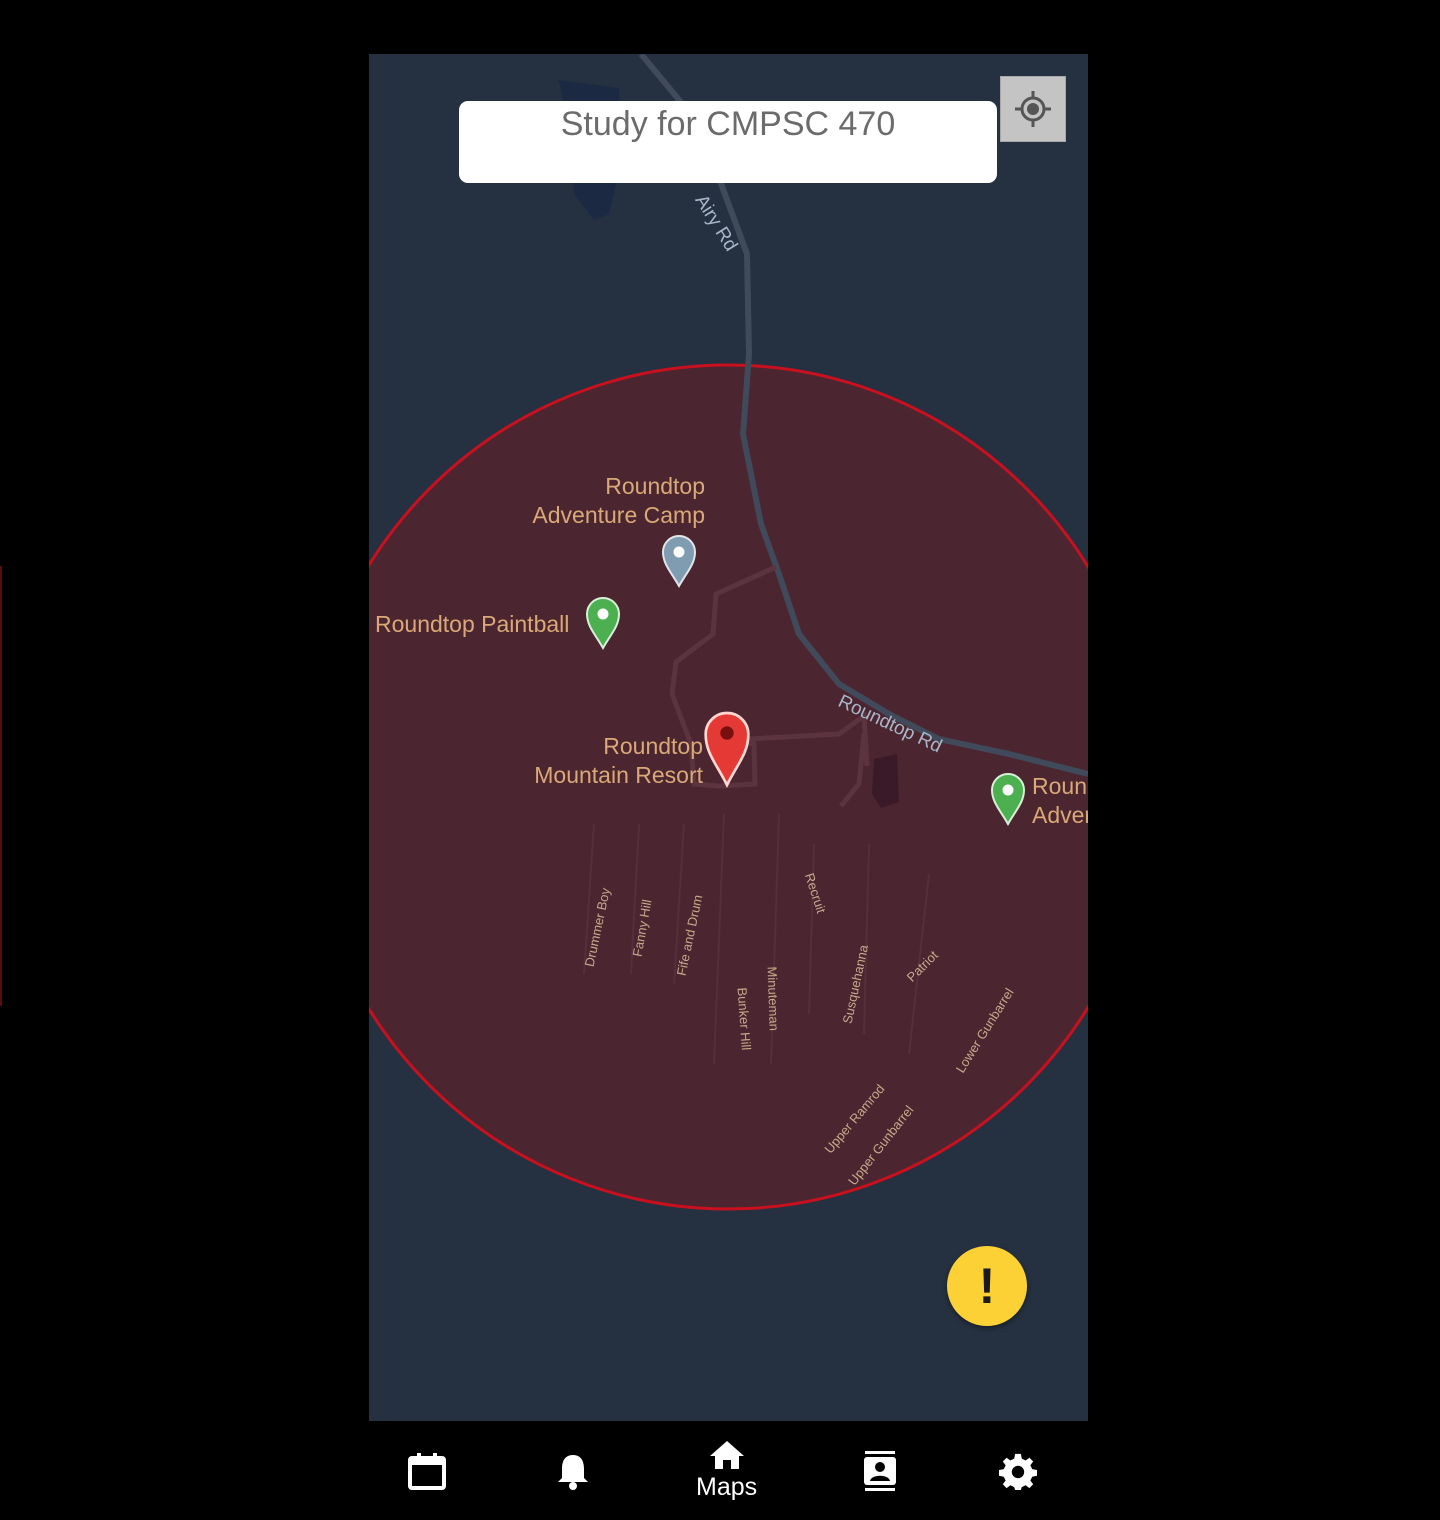 This screenshot has height=1520, width=1440. I want to click on trail-label: Minuteman, so click(773, 999).